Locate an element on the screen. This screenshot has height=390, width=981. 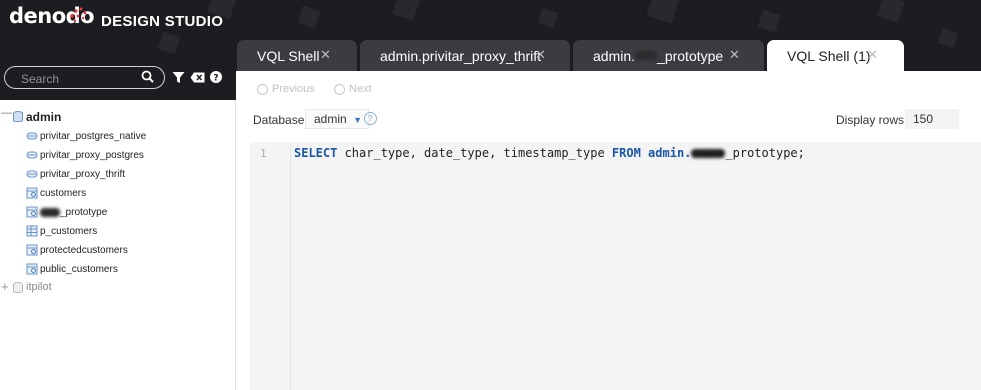
tree-database-itpilot: itpilot is located at coordinates (39, 287).